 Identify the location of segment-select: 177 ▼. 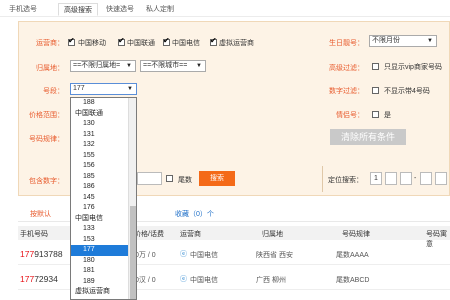
(103, 89).